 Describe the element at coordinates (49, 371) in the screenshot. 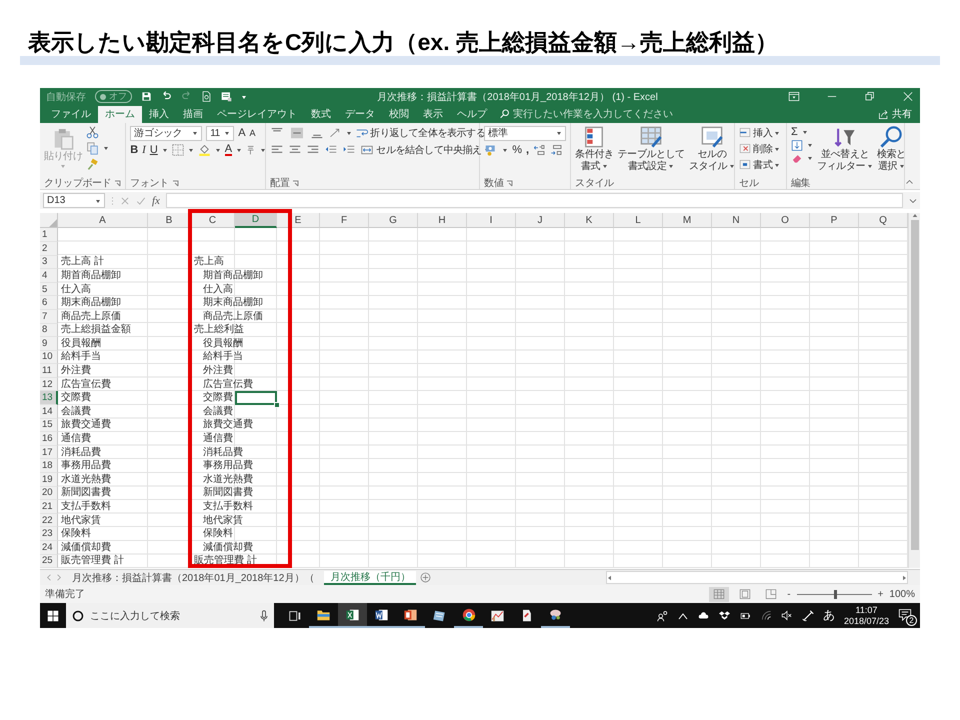

I see `row-header: 11` at that location.